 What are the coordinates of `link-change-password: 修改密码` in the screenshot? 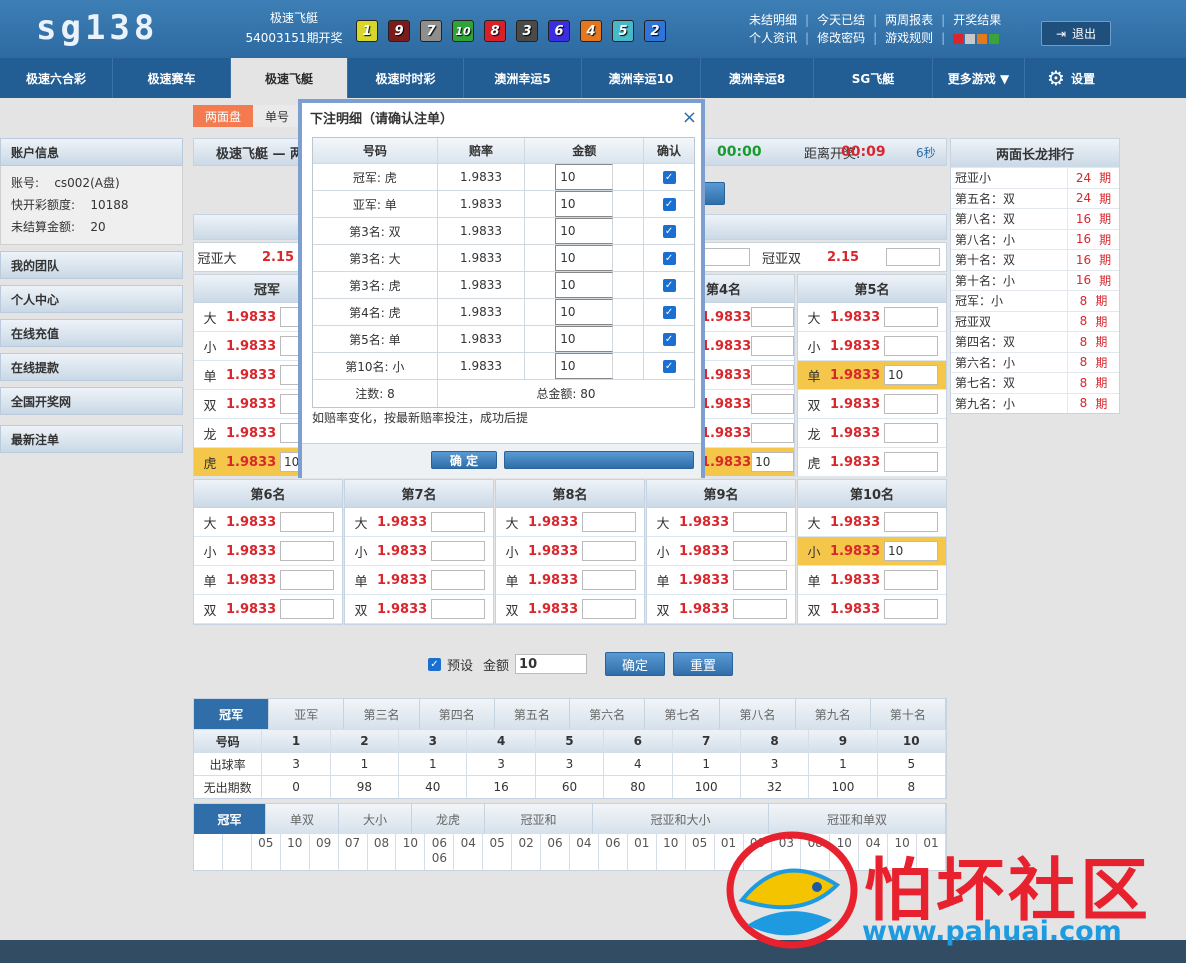 It's located at (841, 38).